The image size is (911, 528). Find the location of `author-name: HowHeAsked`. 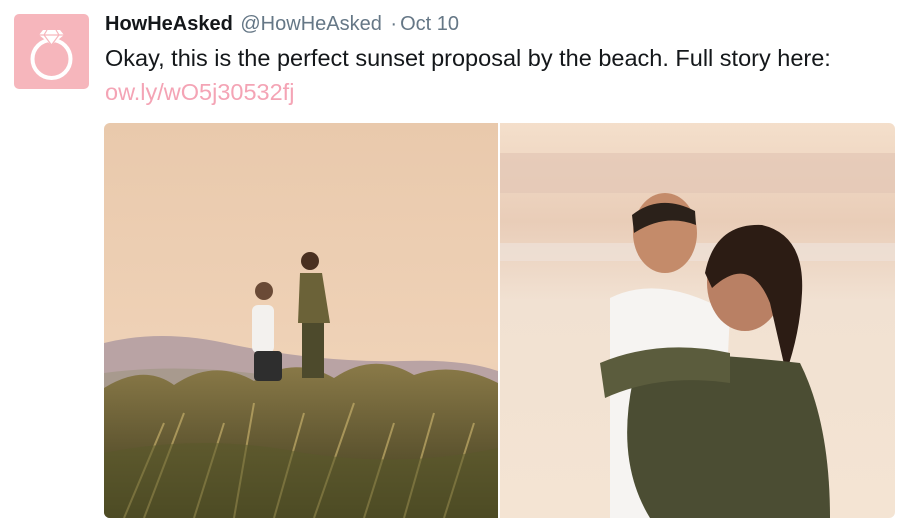

author-name: HowHeAsked is located at coordinates (169, 24).